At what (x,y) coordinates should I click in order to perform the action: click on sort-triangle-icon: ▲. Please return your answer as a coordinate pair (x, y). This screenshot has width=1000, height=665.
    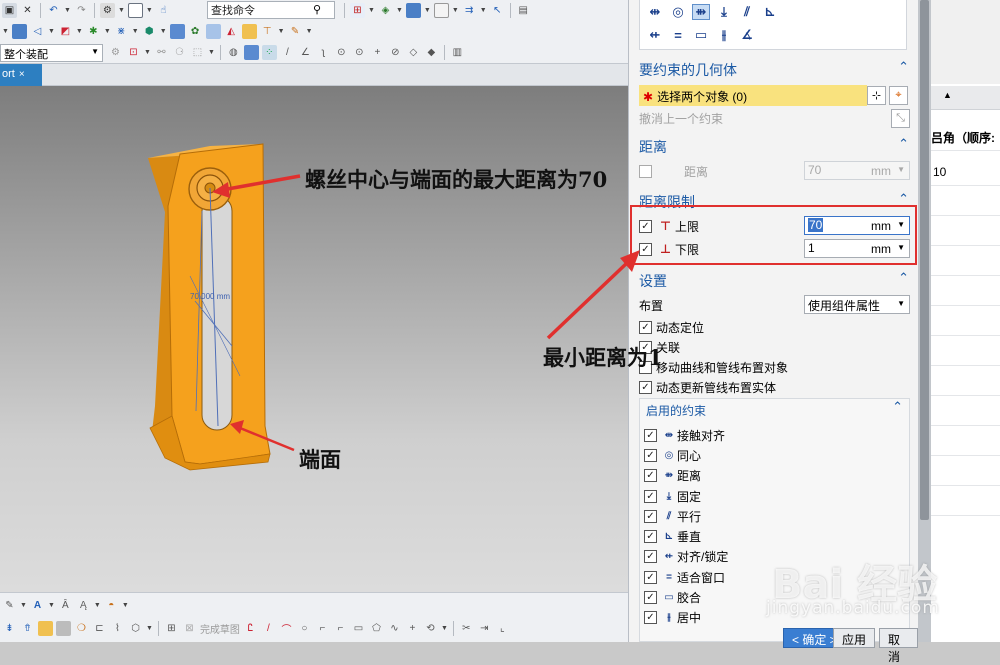
    Looking at the image, I should click on (947, 95).